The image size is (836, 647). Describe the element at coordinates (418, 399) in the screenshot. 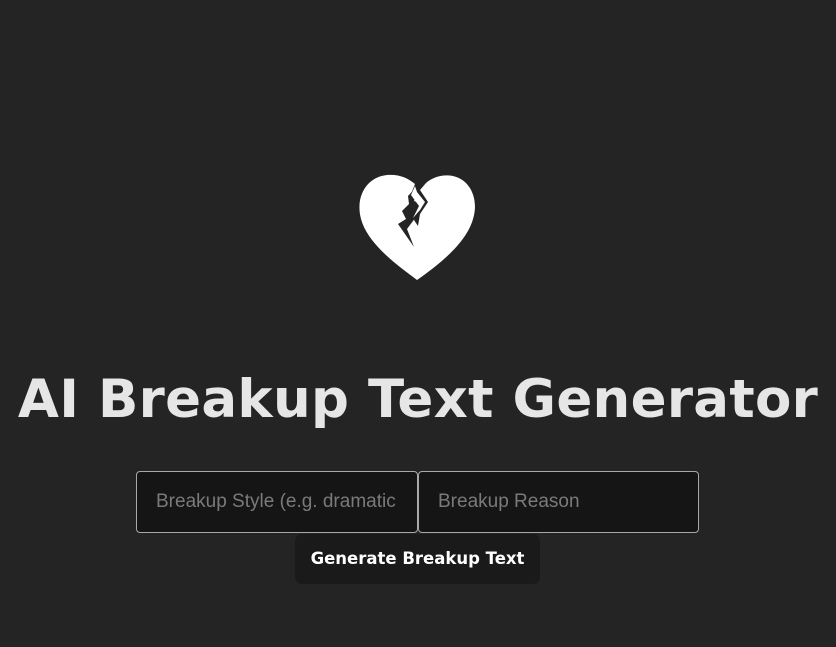

I see `page-title: AI Breakup Text Generator` at that location.